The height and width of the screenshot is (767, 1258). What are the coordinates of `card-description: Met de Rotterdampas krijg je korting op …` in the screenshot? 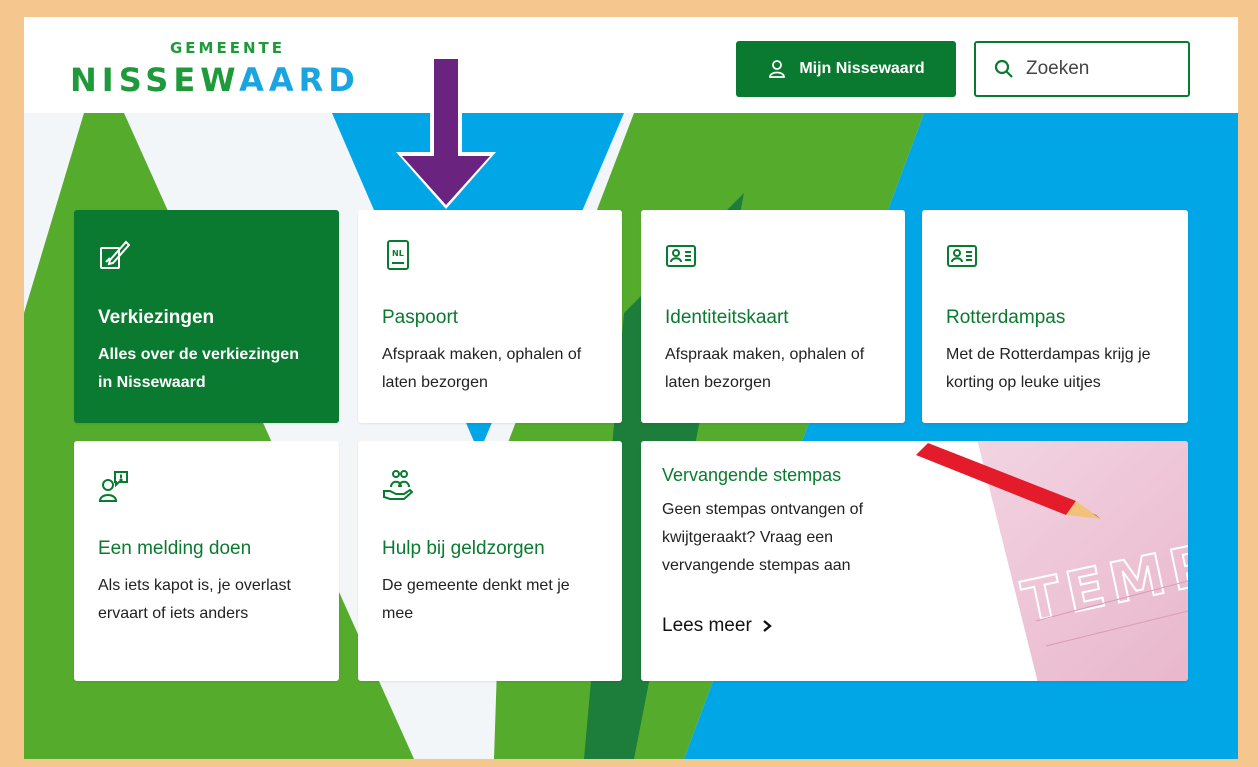 It's located at (1048, 368).